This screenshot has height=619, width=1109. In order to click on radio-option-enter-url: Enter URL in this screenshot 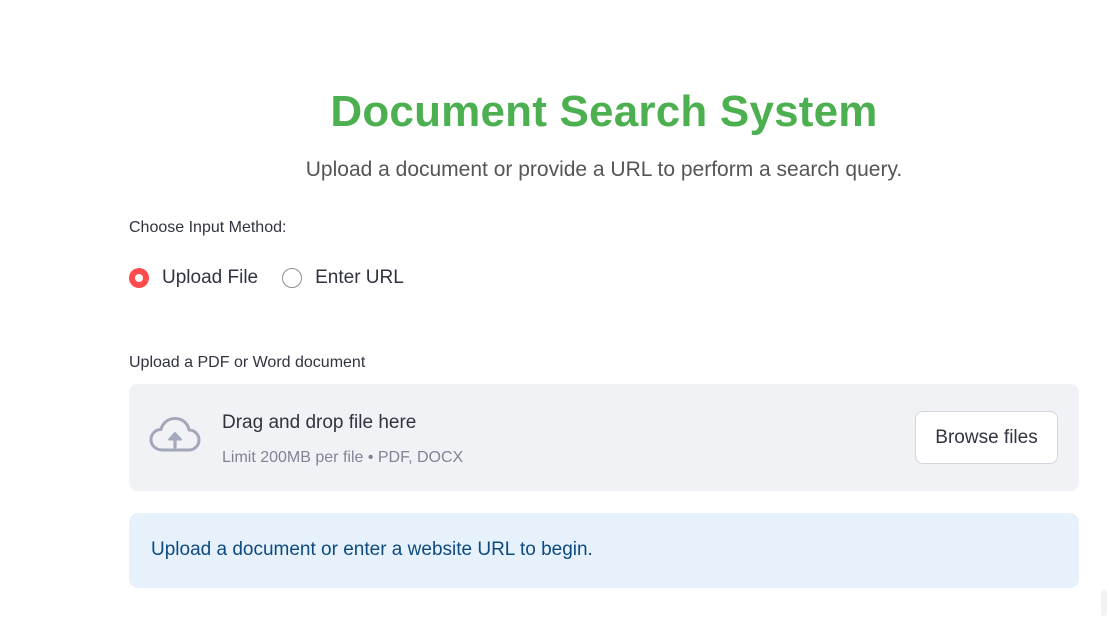, I will do `click(343, 278)`.